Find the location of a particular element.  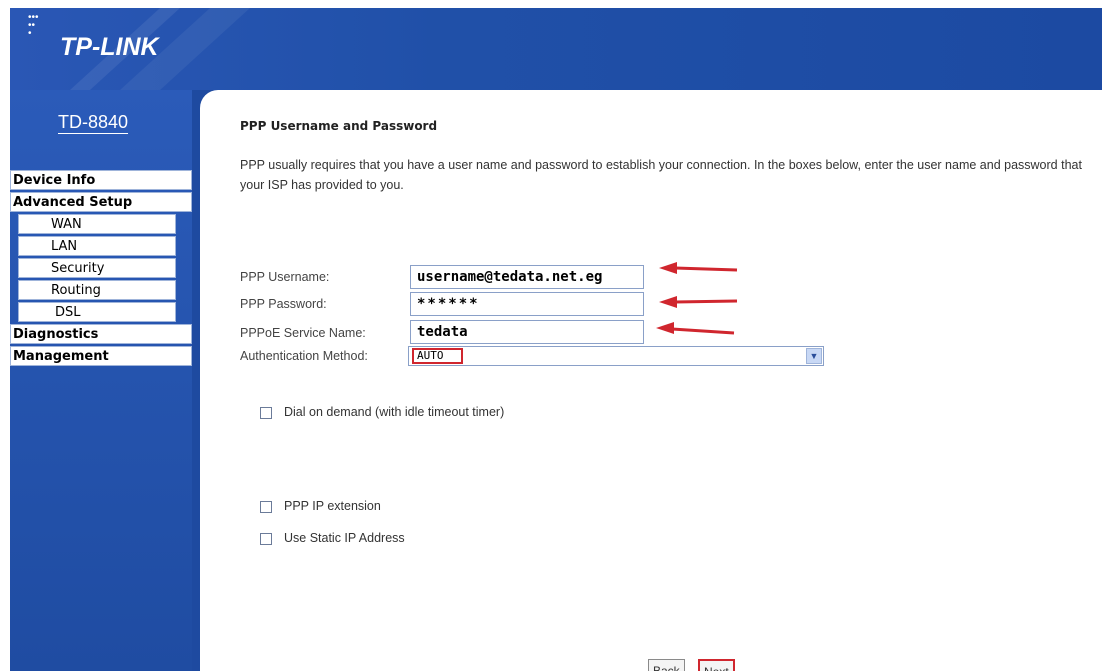

username-input: username@tedata.net.eg is located at coordinates (527, 277).